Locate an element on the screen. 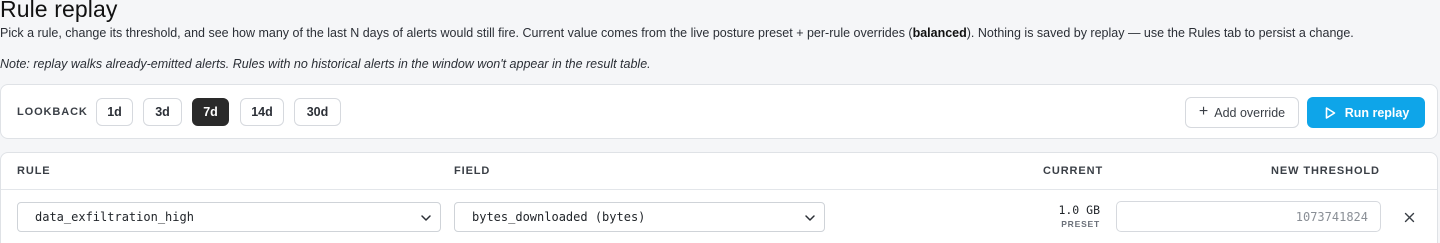 The image size is (1440, 243). rule-select: data_exfiltration_high is located at coordinates (229, 217).